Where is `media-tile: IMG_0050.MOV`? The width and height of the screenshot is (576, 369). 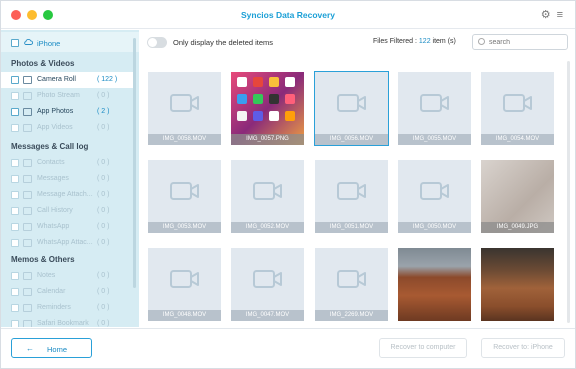
media-tile: IMG_0050.MOV is located at coordinates (434, 196).